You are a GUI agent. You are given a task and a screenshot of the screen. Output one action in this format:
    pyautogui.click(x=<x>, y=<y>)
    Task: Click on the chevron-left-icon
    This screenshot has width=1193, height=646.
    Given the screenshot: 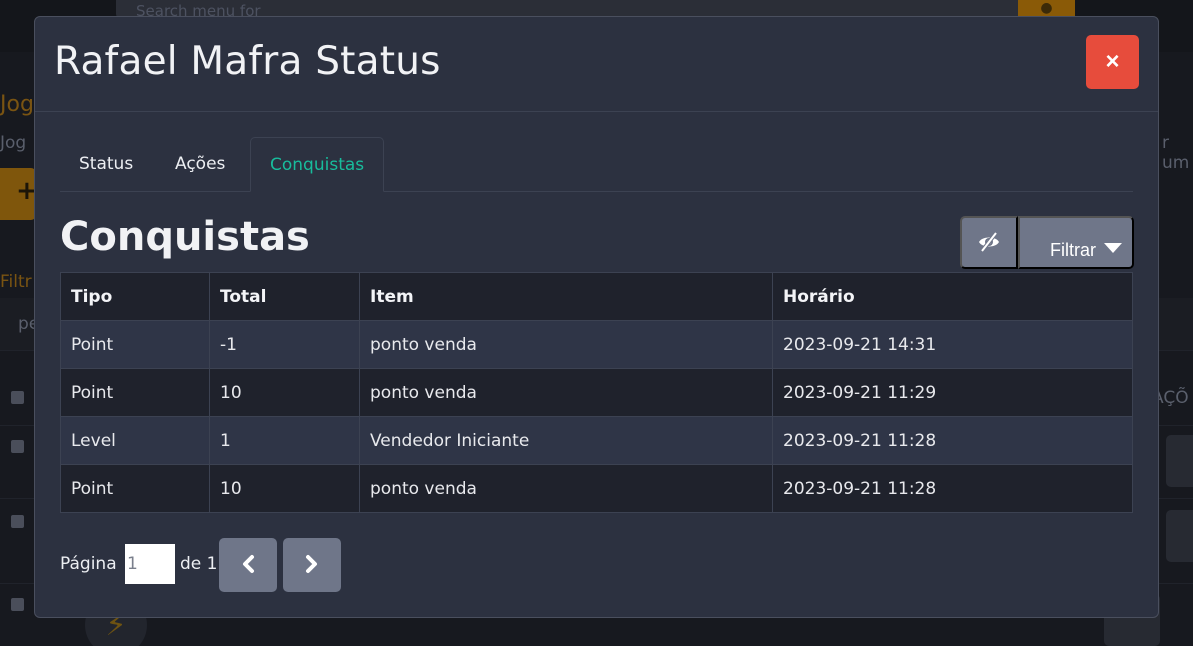 What is the action you would take?
    pyautogui.click(x=248, y=563)
    